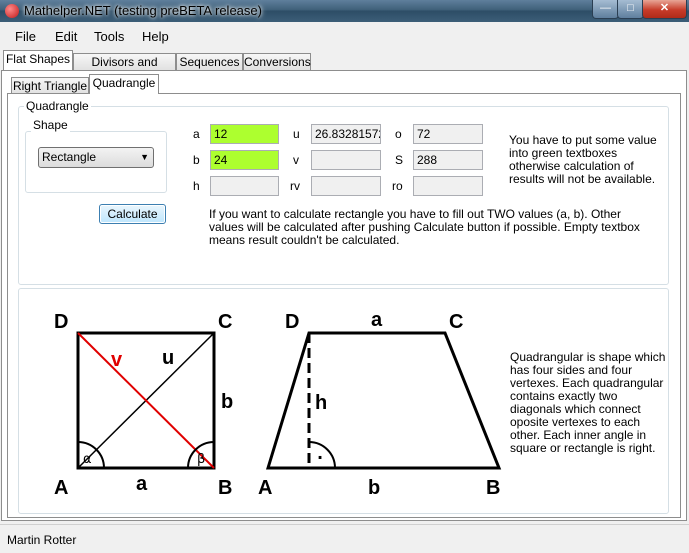 The width and height of the screenshot is (689, 553). I want to click on trap-vertex-a: A, so click(265, 488).